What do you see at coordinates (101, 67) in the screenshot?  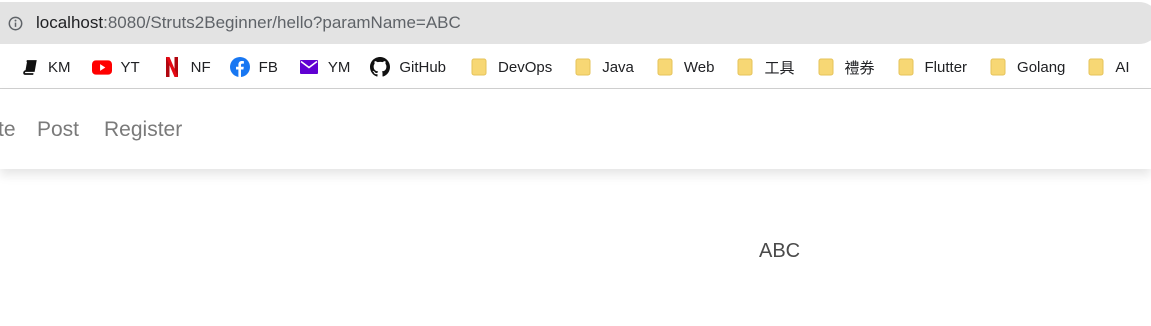 I see `youtube-icon` at bounding box center [101, 67].